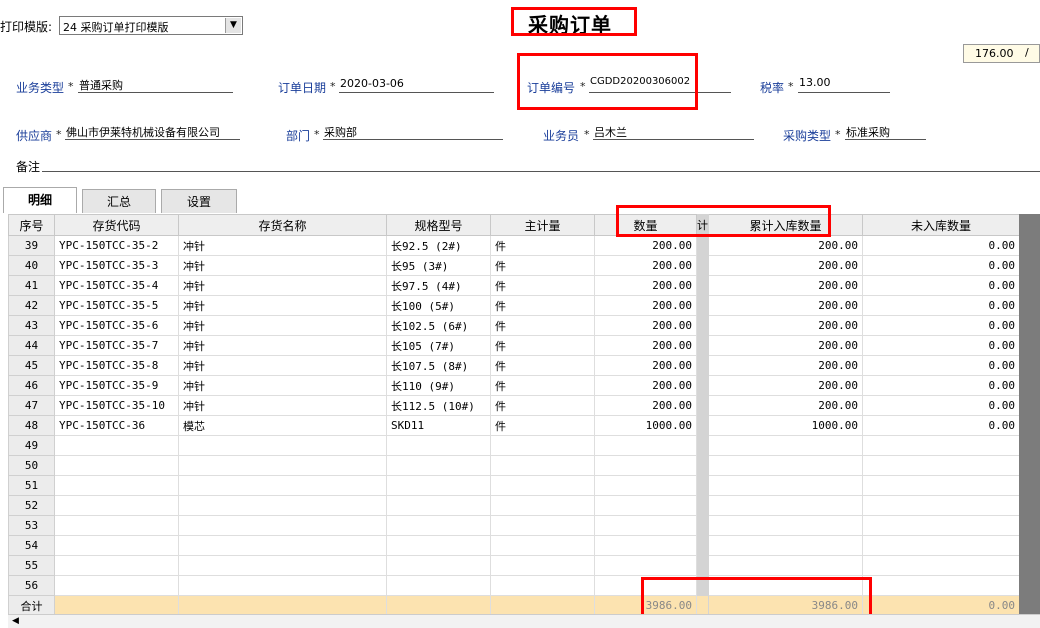  What do you see at coordinates (438, 365) in the screenshot?
I see `item-spec: 长107.5 (8#)` at bounding box center [438, 365].